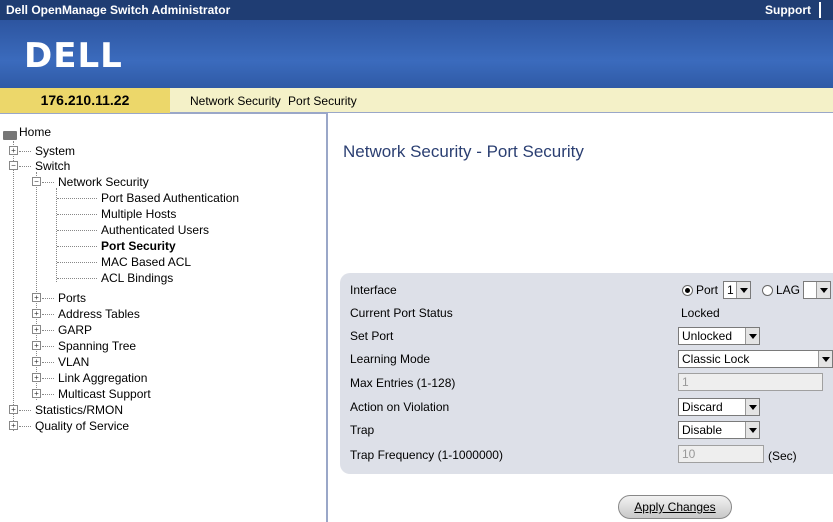 The image size is (833, 522). Describe the element at coordinates (788, 290) in the screenshot. I see `lag-option-label: LAG` at that location.